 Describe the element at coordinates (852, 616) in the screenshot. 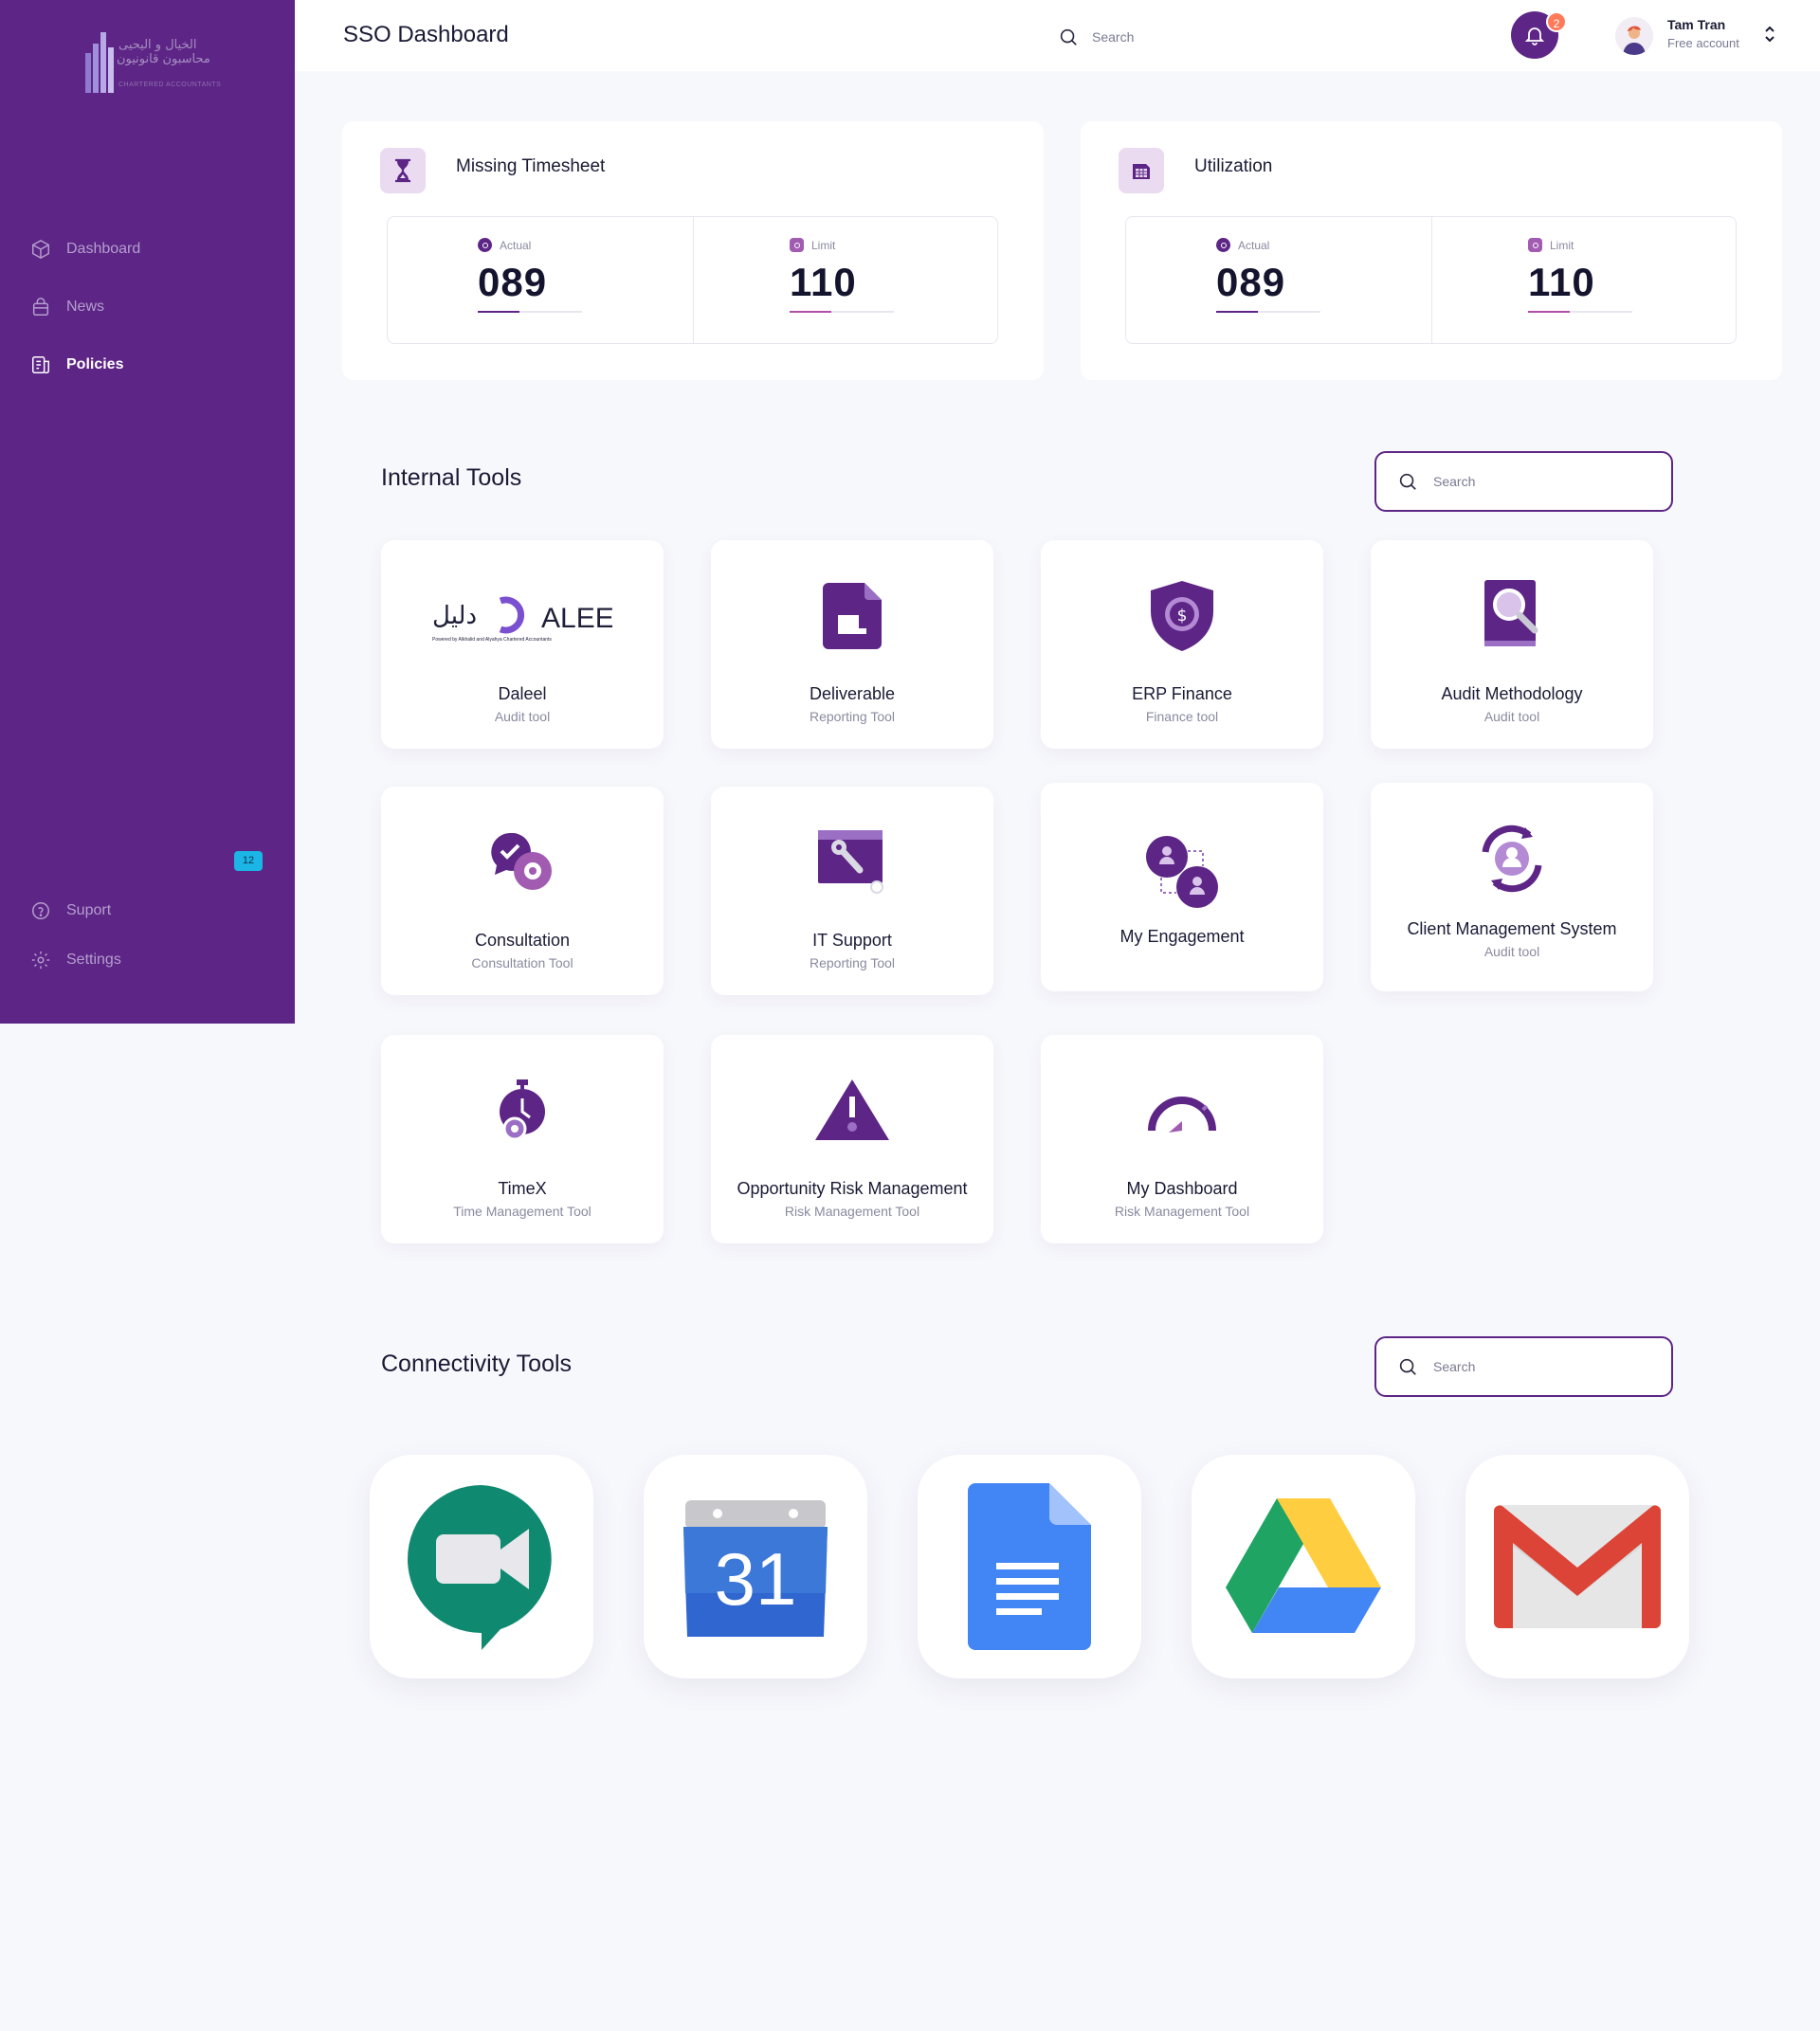

I see `file-icon` at that location.